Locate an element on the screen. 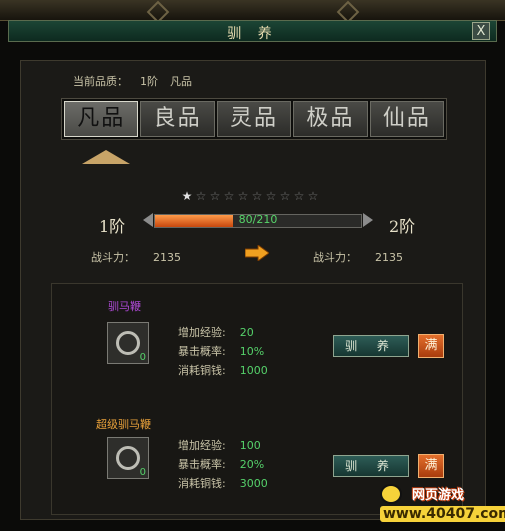 This screenshot has width=505, height=531. quality-label: 当前品质： is located at coordinates (100, 81).